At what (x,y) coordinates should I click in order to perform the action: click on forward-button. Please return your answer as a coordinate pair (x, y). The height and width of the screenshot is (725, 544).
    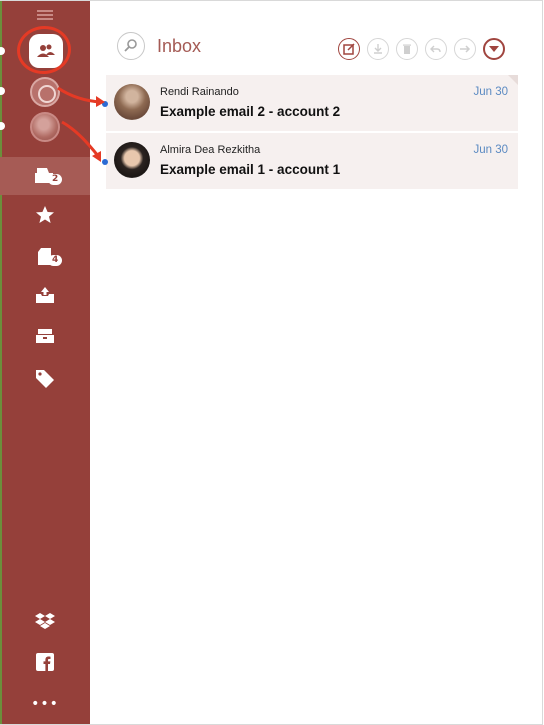
    Looking at the image, I should click on (465, 49).